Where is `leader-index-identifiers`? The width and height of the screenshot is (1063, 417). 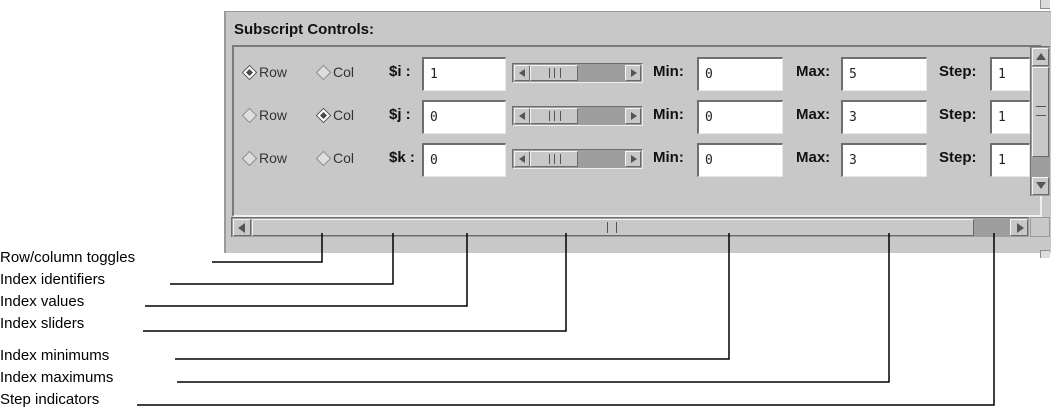 leader-index-identifiers is located at coordinates (282, 259).